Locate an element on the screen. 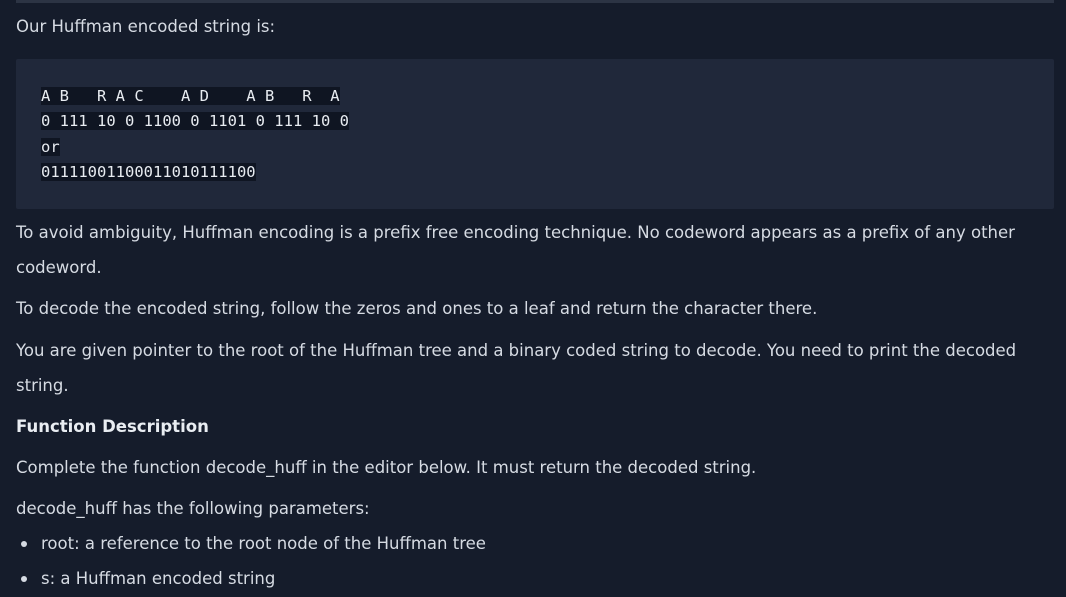  code-or-text: or is located at coordinates (50, 147).